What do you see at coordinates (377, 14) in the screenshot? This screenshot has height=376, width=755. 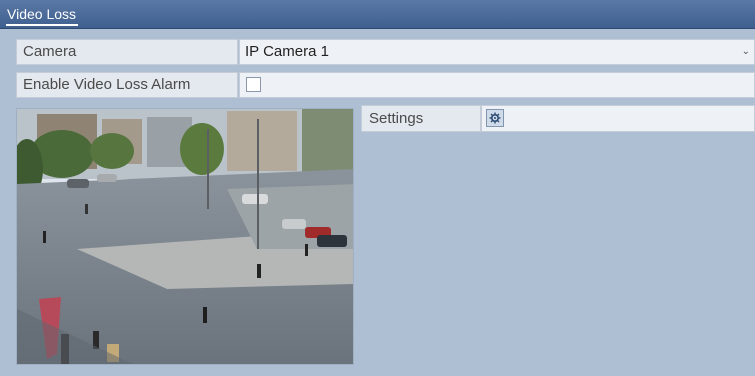 I see `title-bar: Video Loss` at bounding box center [377, 14].